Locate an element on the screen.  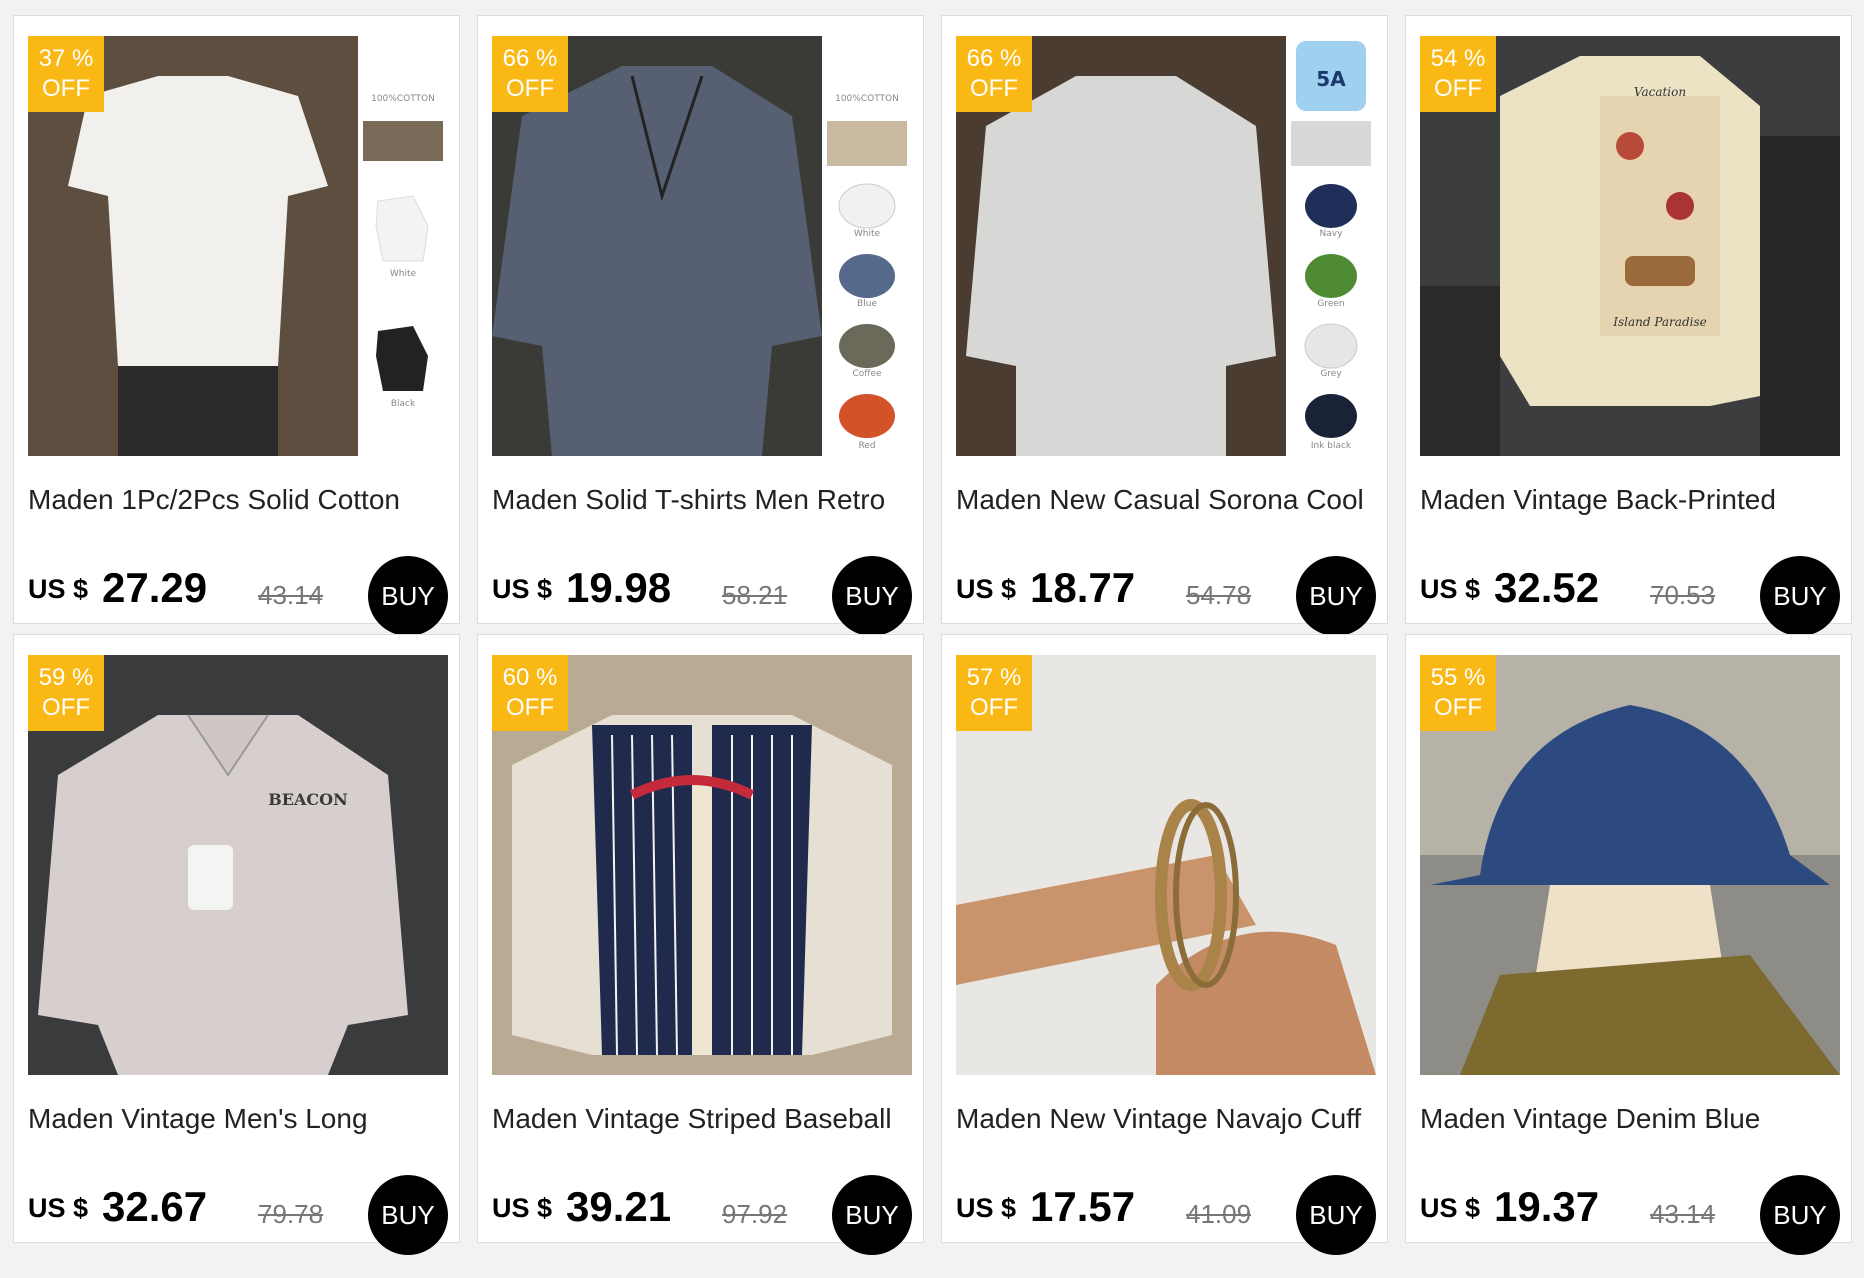
image-label: 5A is located at coordinates (1331, 79).